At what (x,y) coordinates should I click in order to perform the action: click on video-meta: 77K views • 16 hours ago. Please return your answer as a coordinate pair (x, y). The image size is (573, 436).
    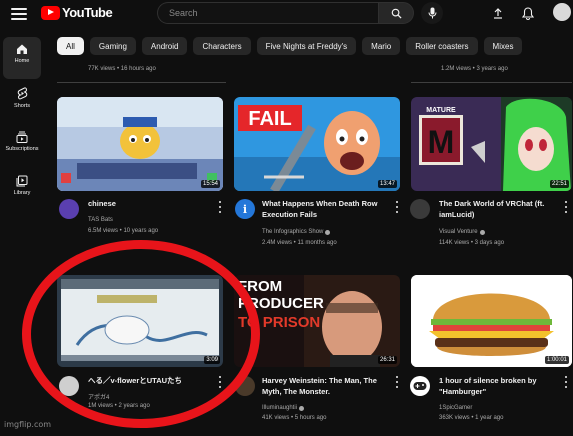
    Looking at the image, I should click on (122, 69).